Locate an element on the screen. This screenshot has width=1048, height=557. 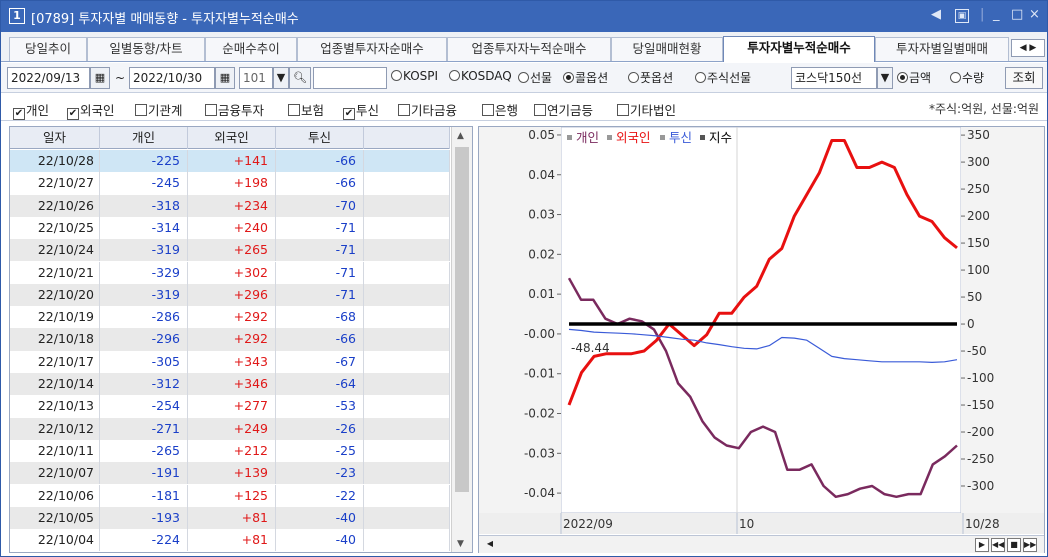
tab-investor-cumulative: 투자자별누적순매수 is located at coordinates (799, 49).